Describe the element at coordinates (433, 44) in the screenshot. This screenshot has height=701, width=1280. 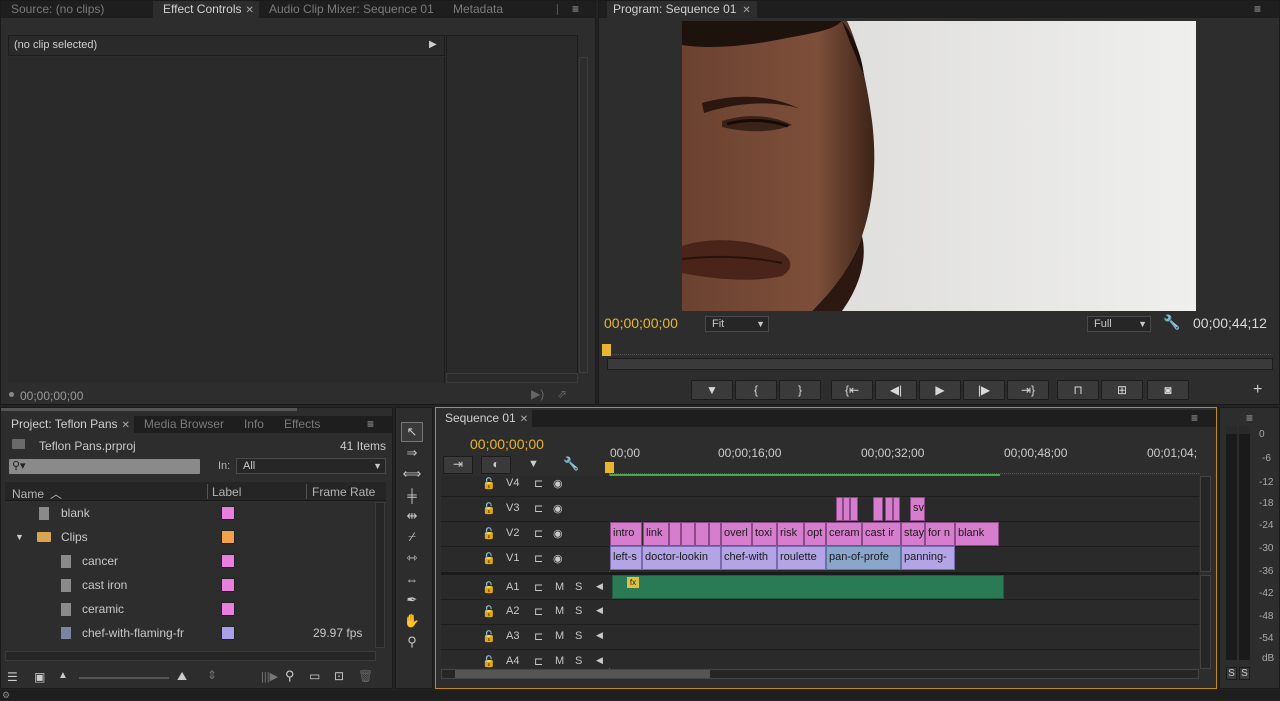
I see `expand-arrow-icon: ▶` at that location.